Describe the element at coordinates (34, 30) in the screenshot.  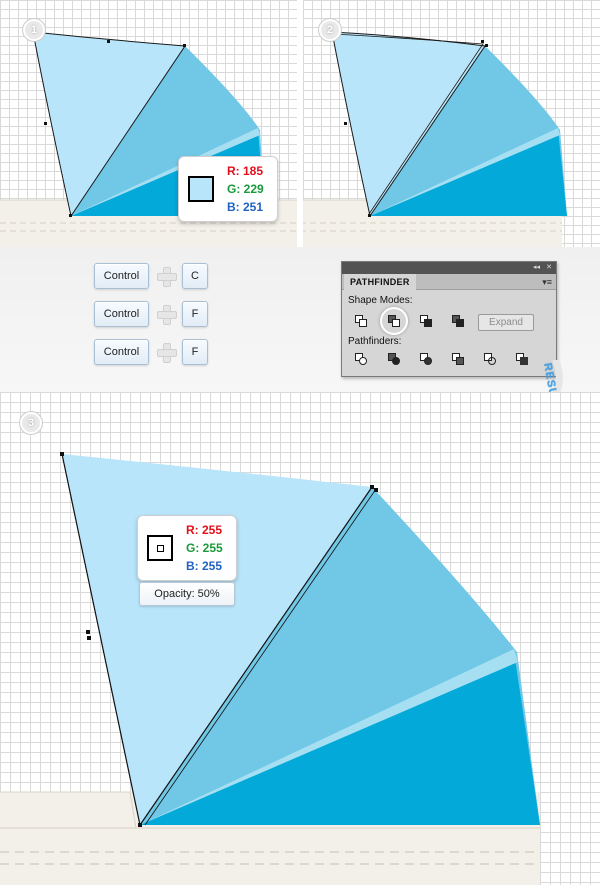
I see `step-badge-1: 1` at that location.